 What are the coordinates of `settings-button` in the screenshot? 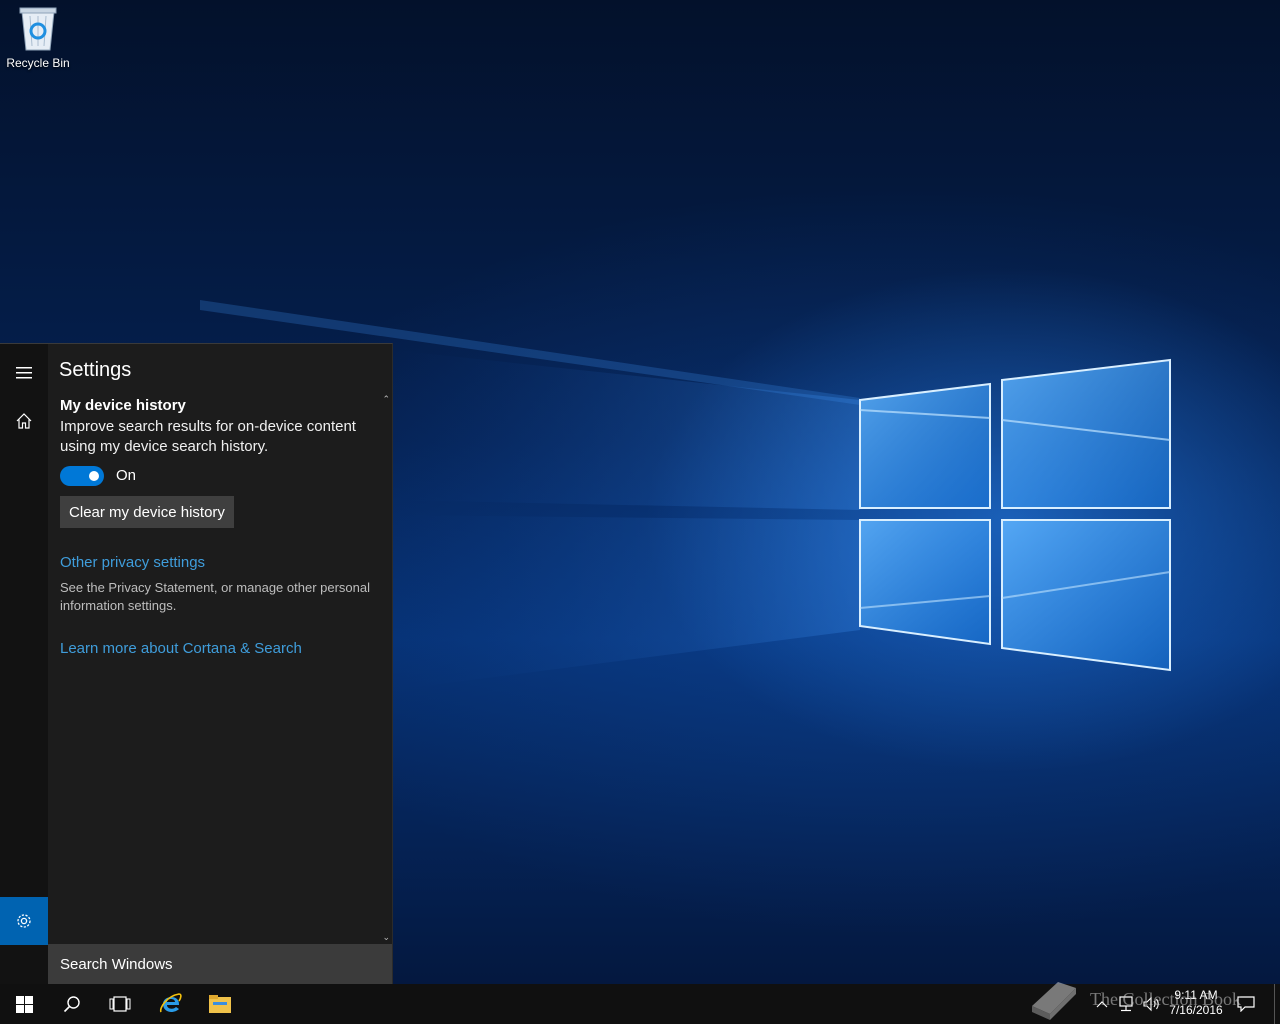 It's located at (24, 921).